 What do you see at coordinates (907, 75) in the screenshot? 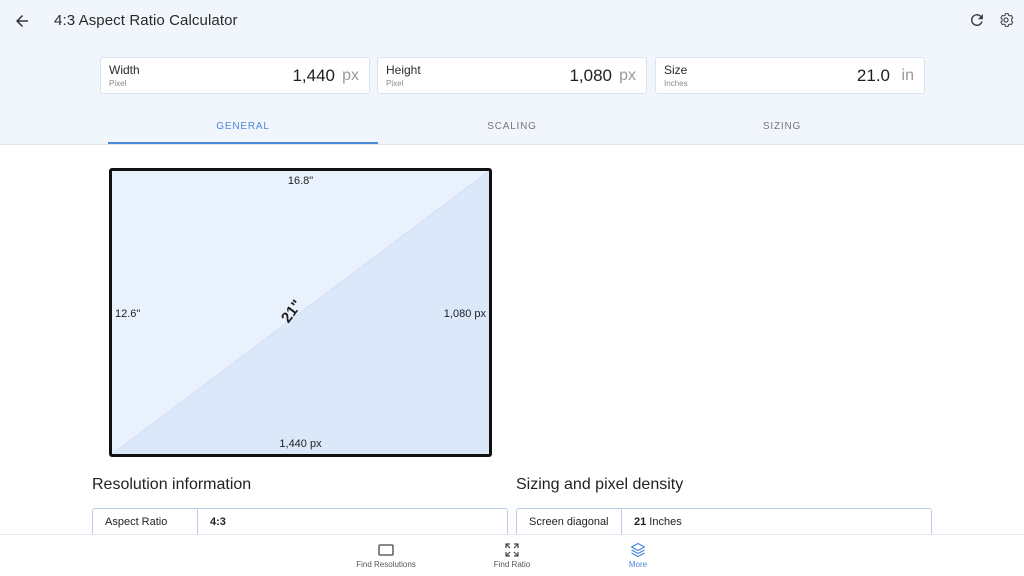
I see `size-unit: in` at bounding box center [907, 75].